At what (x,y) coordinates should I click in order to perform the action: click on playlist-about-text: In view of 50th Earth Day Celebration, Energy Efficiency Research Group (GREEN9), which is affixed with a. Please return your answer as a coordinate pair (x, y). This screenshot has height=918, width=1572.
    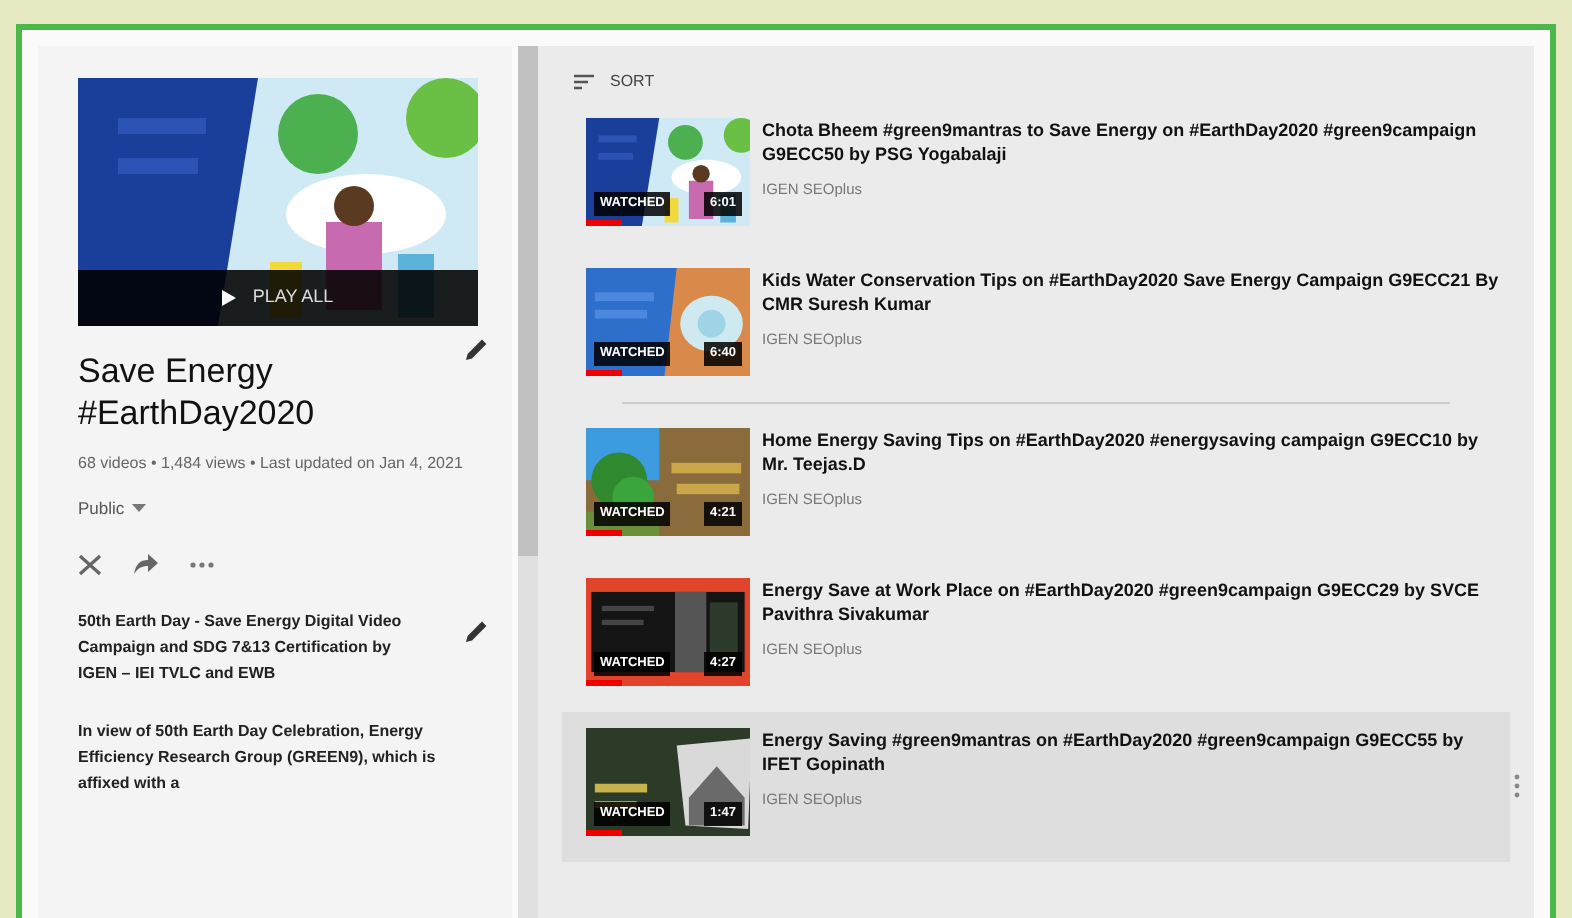
    Looking at the image, I should click on (258, 757).